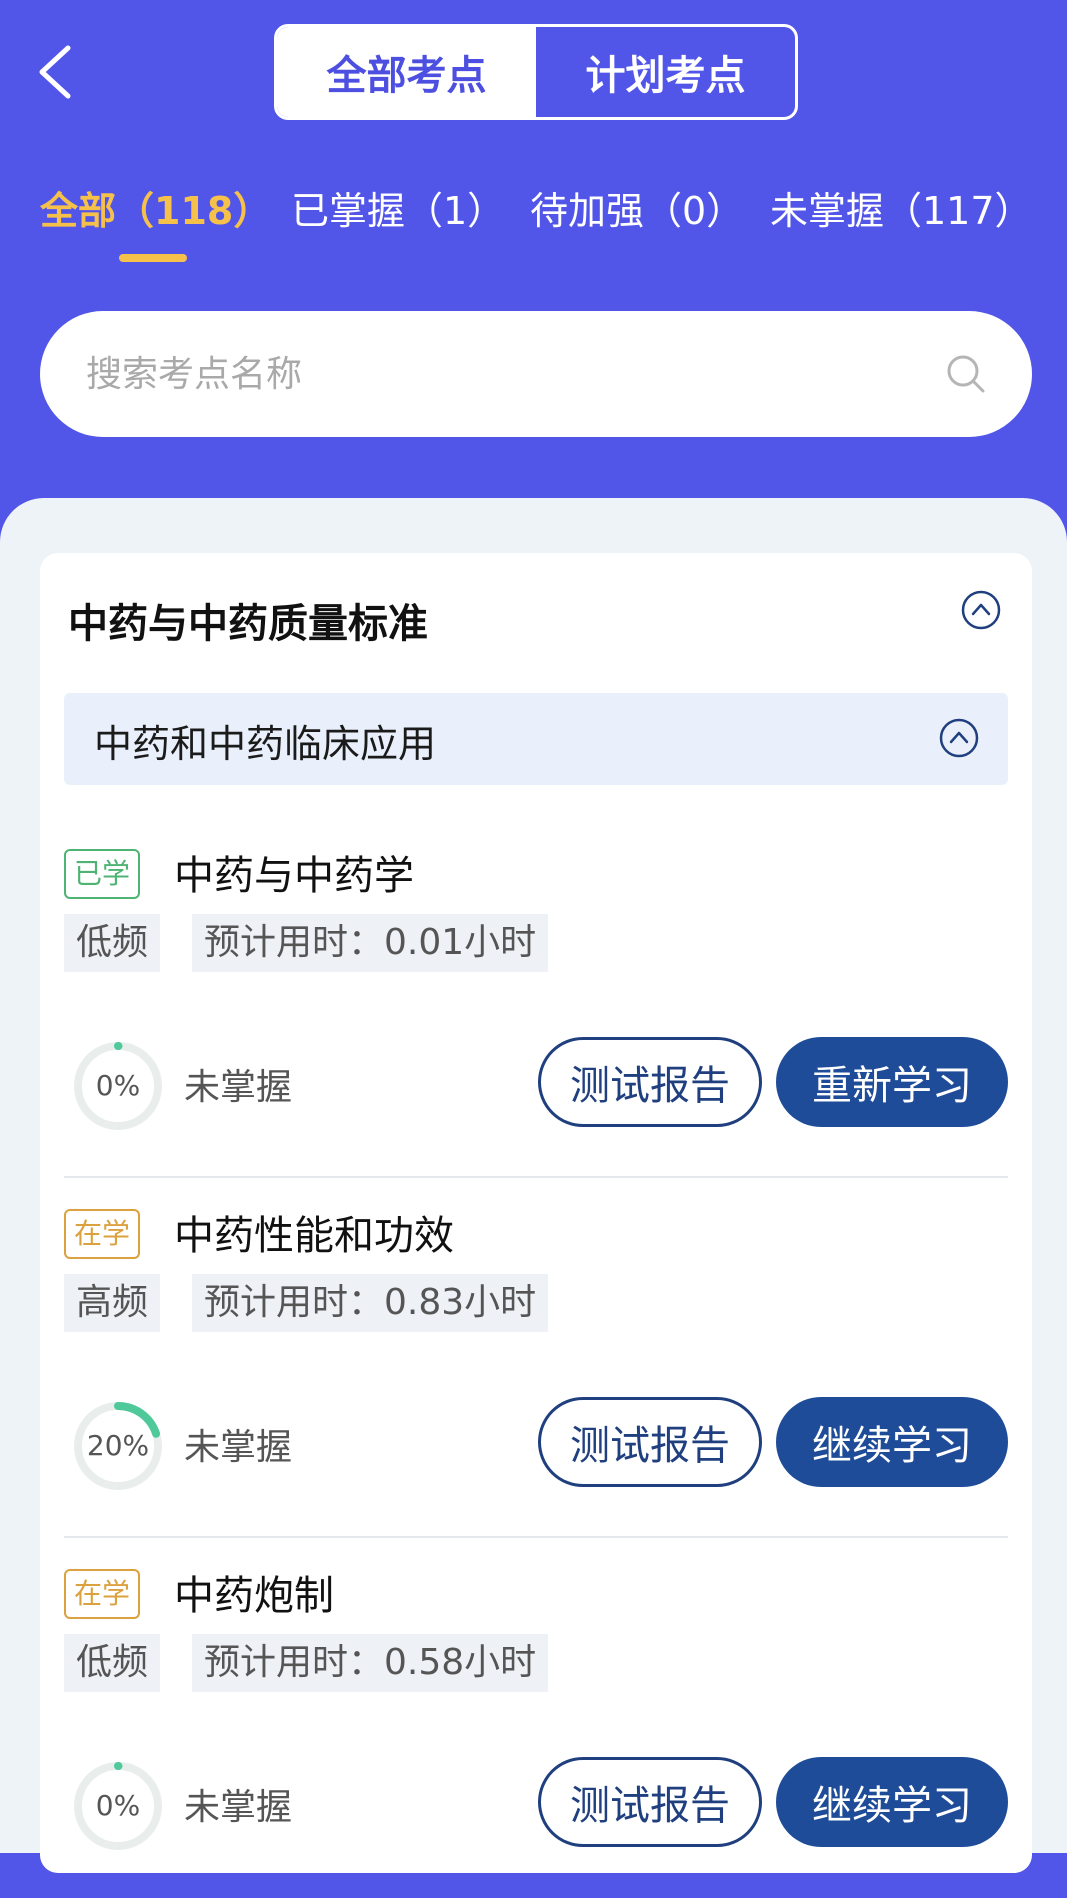 This screenshot has width=1067, height=1898. I want to click on segmented-control: 全部考点 计划考点, so click(536, 72).